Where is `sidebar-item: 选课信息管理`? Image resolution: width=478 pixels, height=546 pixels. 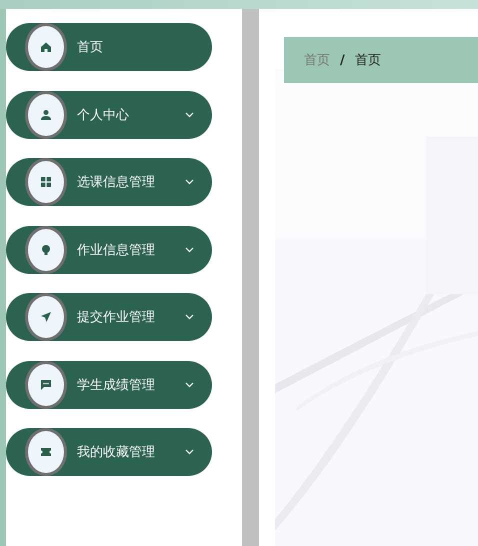
sidebar-item: 选课信息管理 is located at coordinates (109, 182).